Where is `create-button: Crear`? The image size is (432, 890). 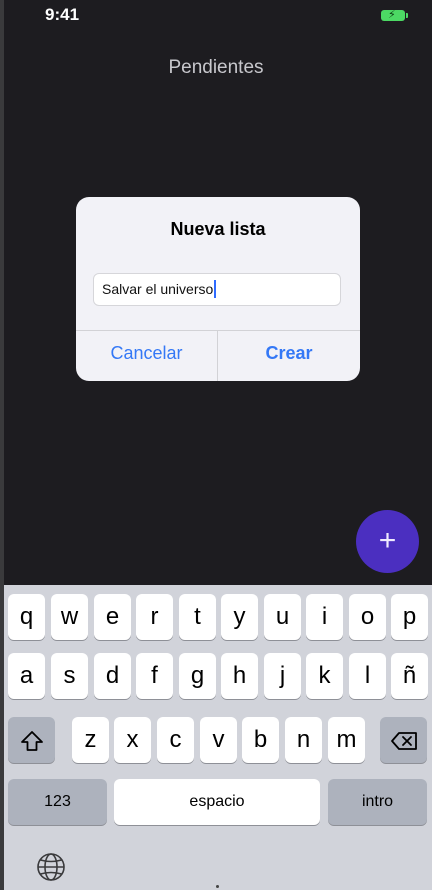
create-button: Crear is located at coordinates (289, 356).